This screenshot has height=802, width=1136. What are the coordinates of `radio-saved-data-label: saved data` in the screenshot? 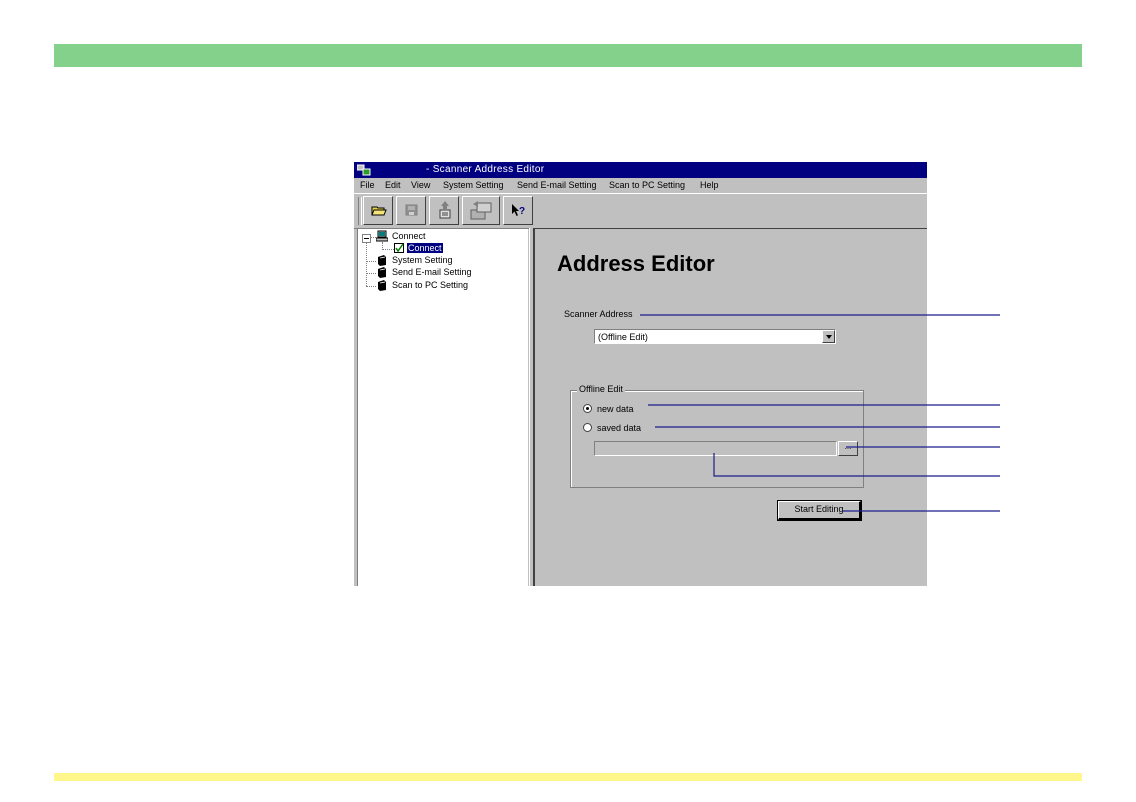 It's located at (619, 428).